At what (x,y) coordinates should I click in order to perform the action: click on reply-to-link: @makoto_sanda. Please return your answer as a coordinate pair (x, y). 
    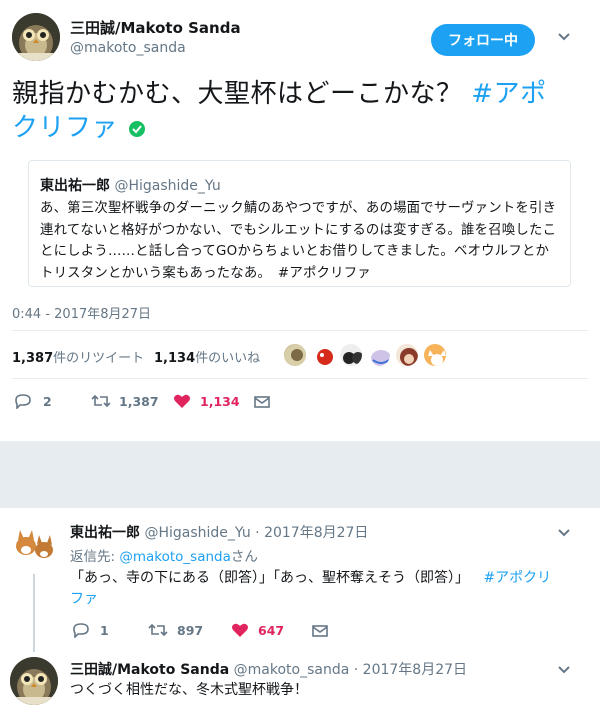
    Looking at the image, I should click on (175, 557).